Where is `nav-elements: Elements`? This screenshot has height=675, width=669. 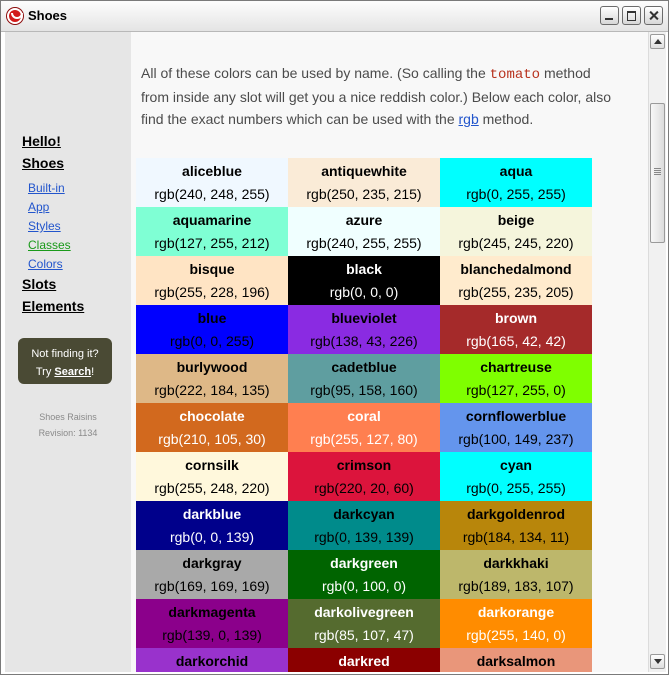 nav-elements: Elements is located at coordinates (53, 306).